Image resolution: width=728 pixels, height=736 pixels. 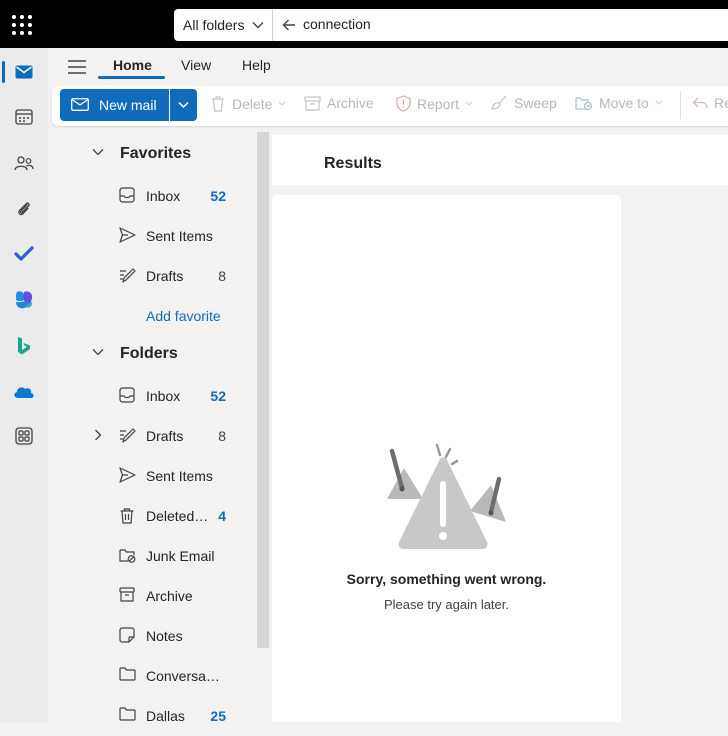 What do you see at coordinates (584, 104) in the screenshot?
I see `move-folder-icon` at bounding box center [584, 104].